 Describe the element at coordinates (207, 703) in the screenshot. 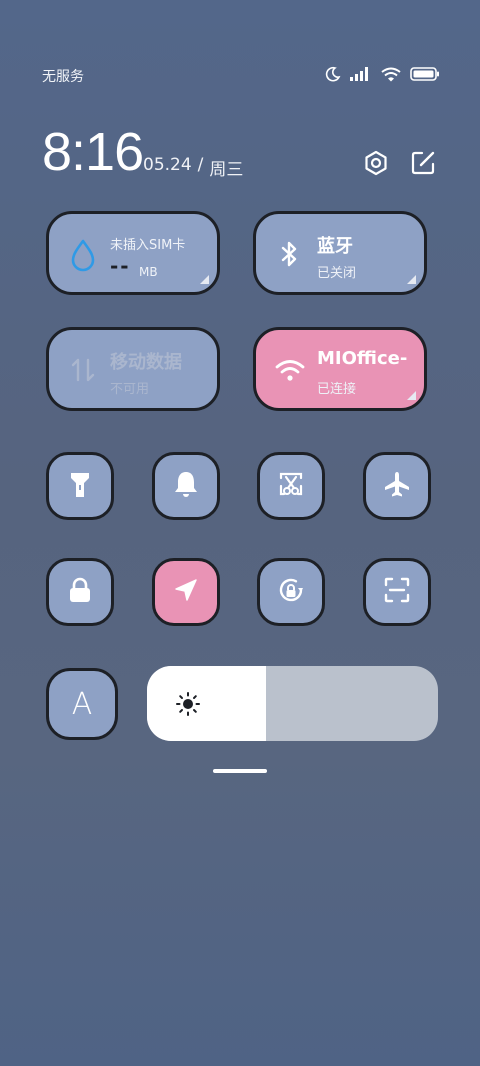

I see `brightness-fill` at that location.